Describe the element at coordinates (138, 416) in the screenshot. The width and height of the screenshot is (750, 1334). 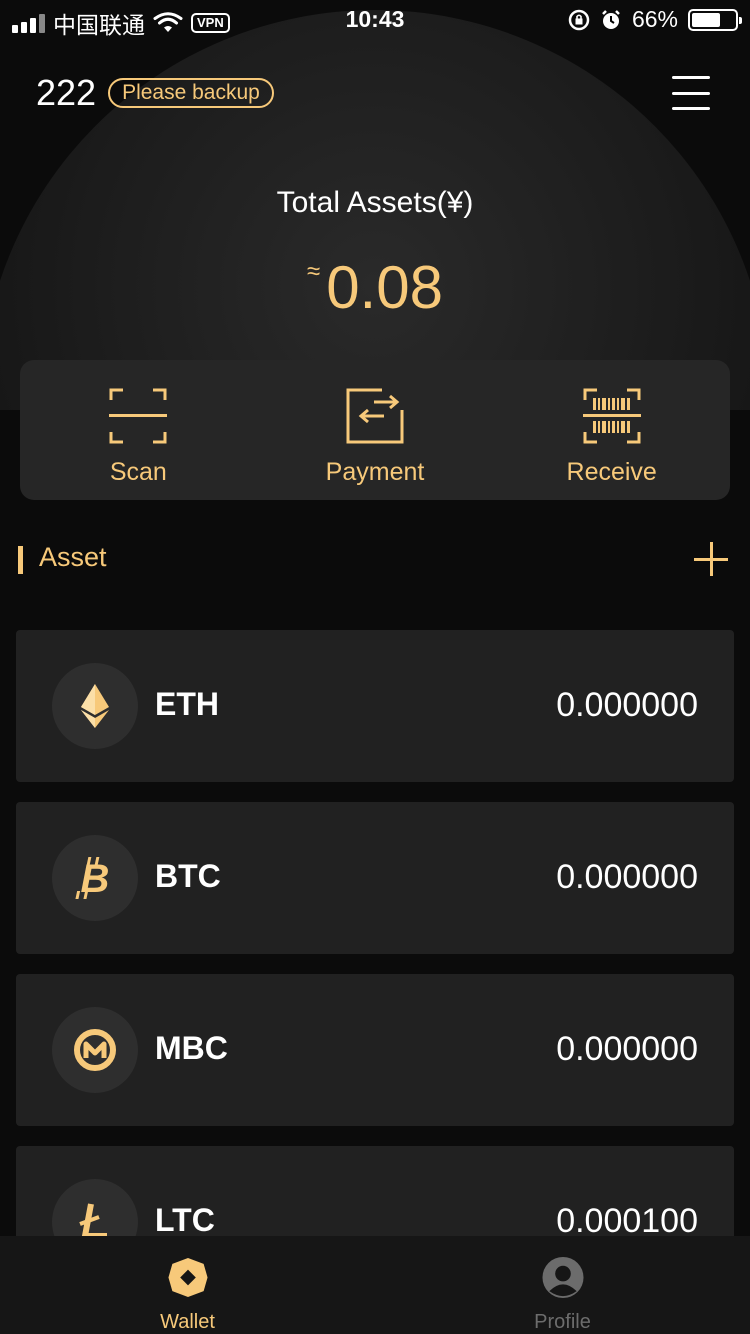
I see `scan-icon` at that location.